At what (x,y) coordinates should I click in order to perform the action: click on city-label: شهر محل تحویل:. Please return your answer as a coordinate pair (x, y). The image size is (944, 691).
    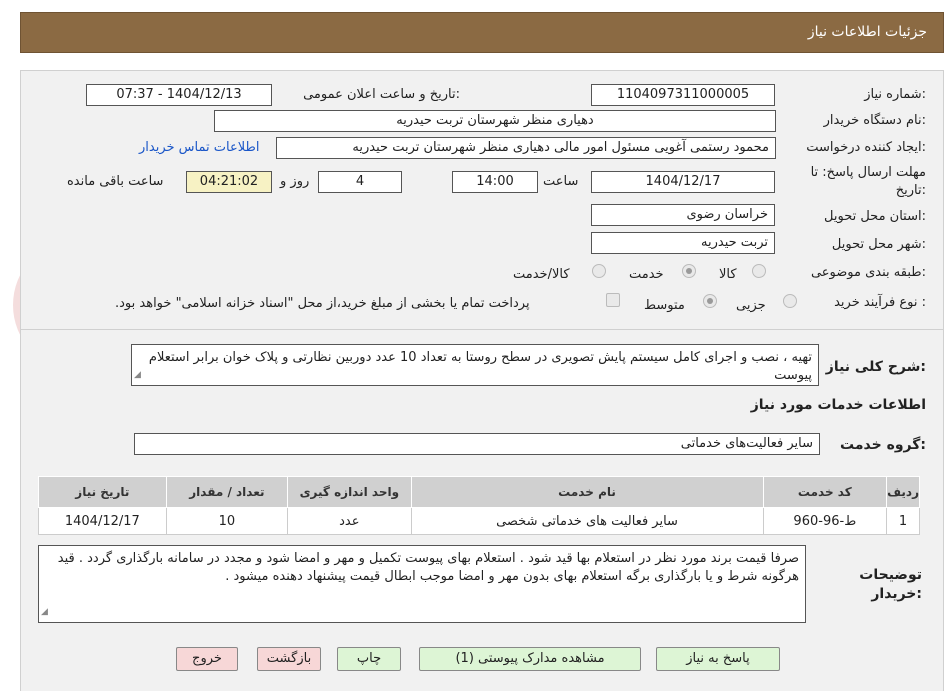
    Looking at the image, I should click on (878, 244).